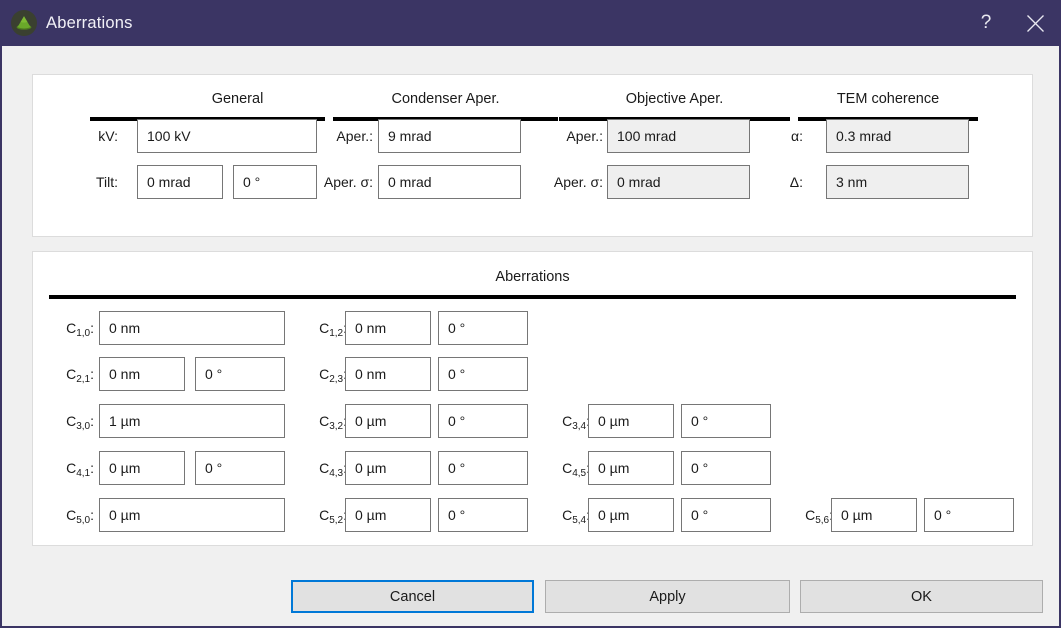  What do you see at coordinates (578, 182) in the screenshot?
I see `label-objective-aper-sigma: Aper. σ:` at bounding box center [578, 182].